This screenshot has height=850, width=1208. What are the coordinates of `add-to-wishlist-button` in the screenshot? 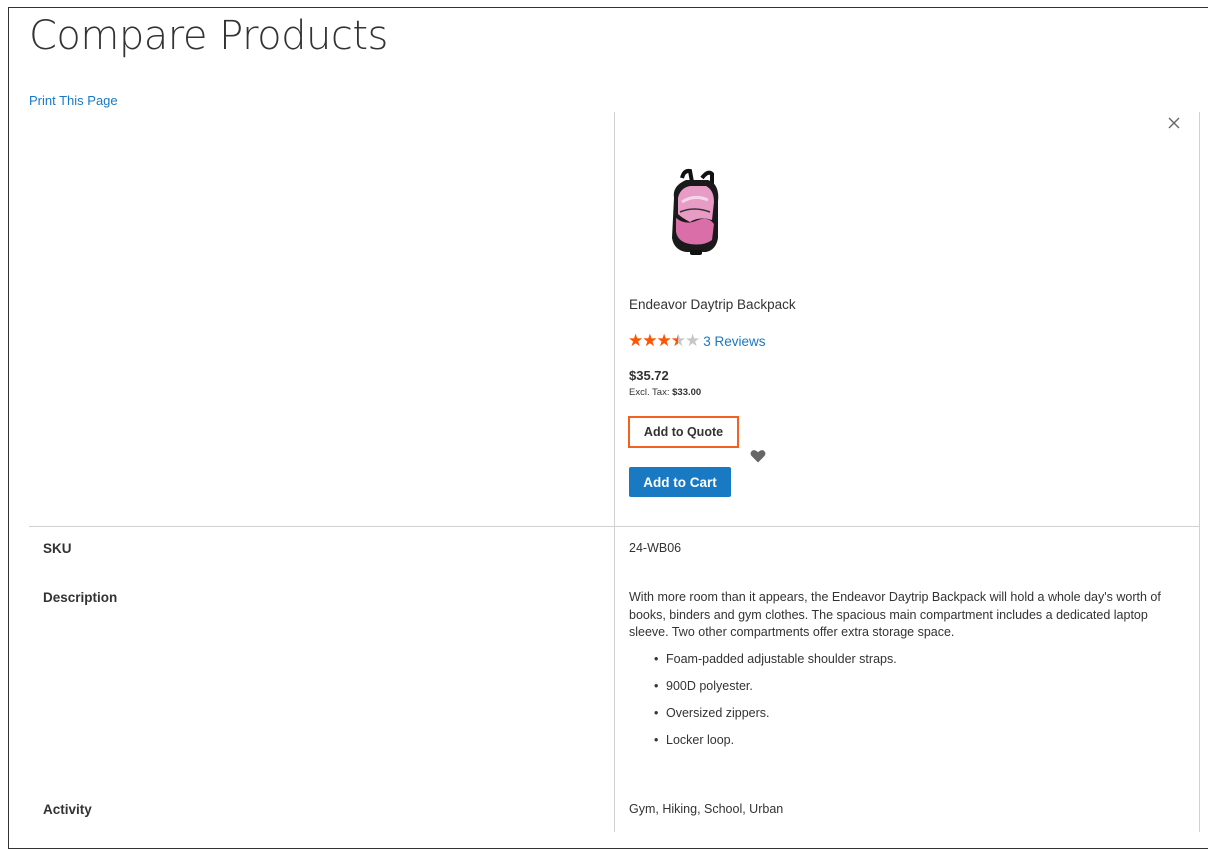 It's located at (758, 456).